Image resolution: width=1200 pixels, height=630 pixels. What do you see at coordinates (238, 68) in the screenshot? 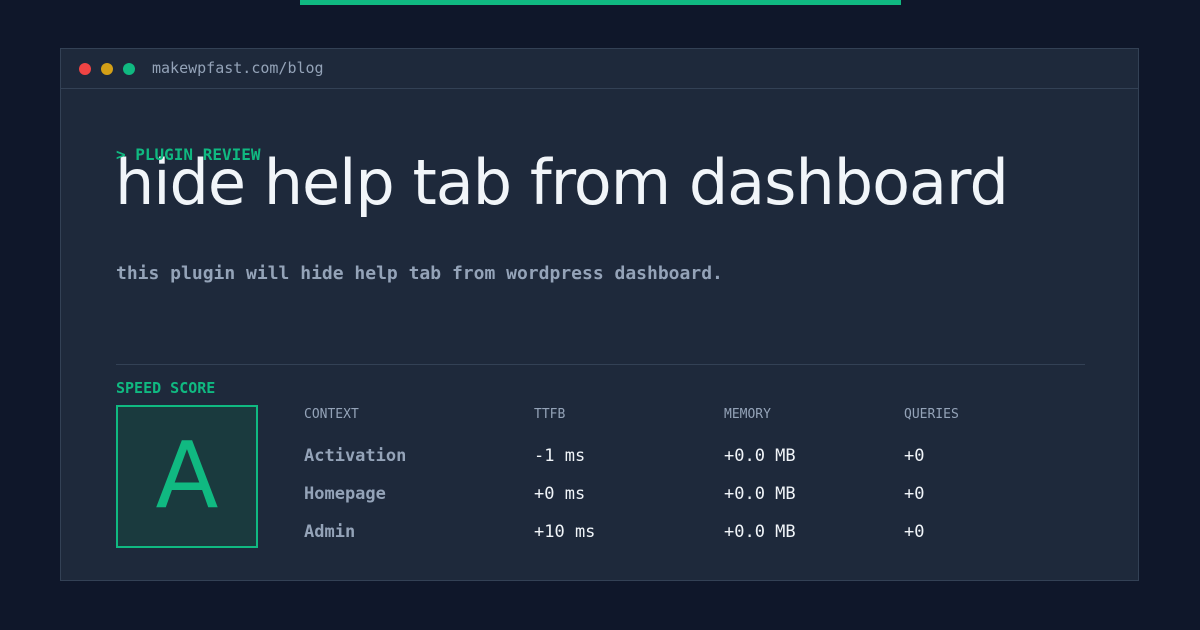
I see `url-text: makewpfast.com/blog` at bounding box center [238, 68].